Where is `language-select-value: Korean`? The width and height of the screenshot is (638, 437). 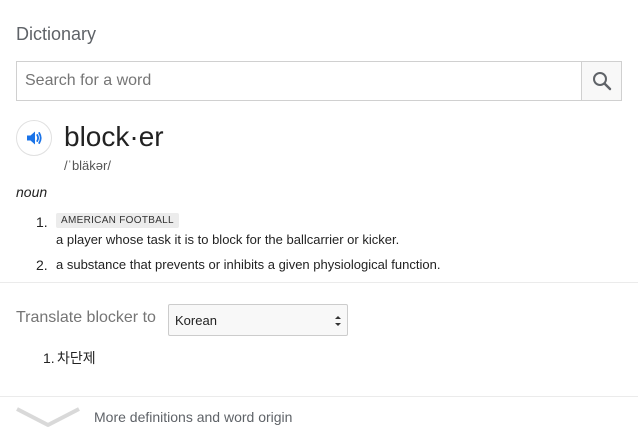 language-select-value: Korean is located at coordinates (196, 320).